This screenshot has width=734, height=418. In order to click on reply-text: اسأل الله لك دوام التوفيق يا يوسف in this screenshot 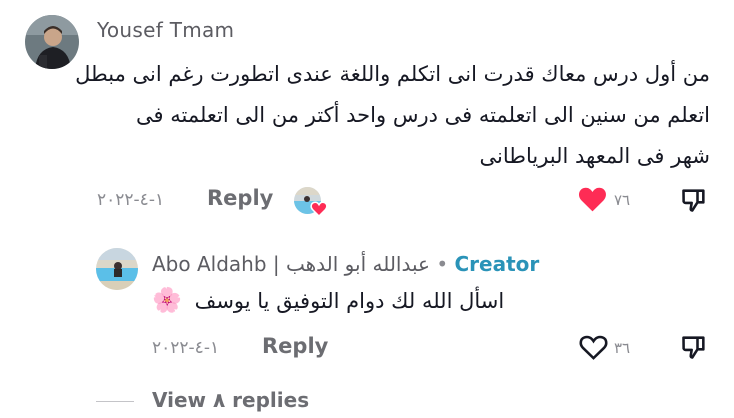, I will do `click(349, 301)`.